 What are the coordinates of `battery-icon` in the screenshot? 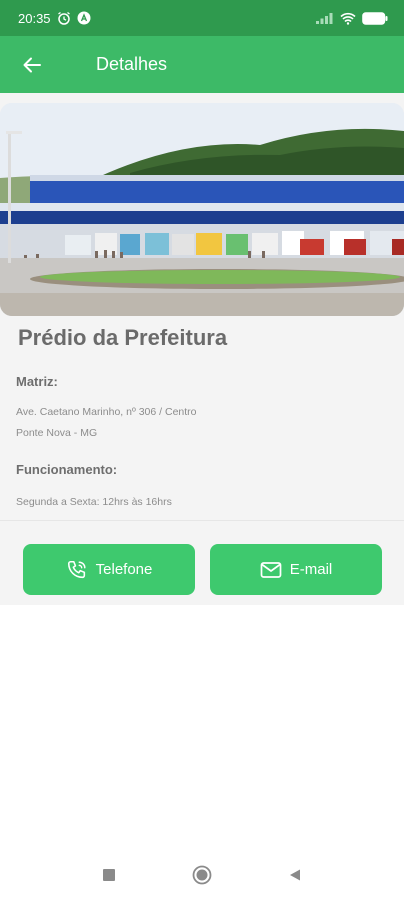 It's located at (375, 18).